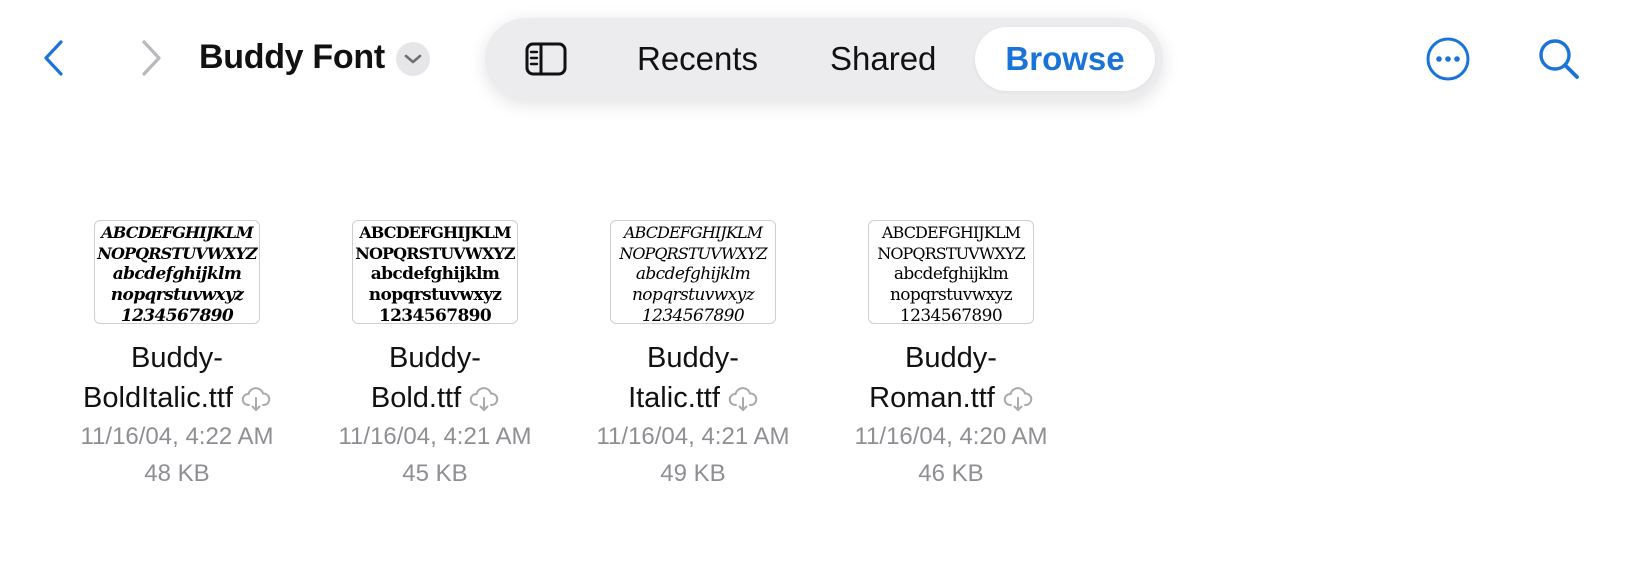 The width and height of the screenshot is (1640, 567). Describe the element at coordinates (158, 398) in the screenshot. I see `file-name-line2: BoldItalic.ttf` at that location.